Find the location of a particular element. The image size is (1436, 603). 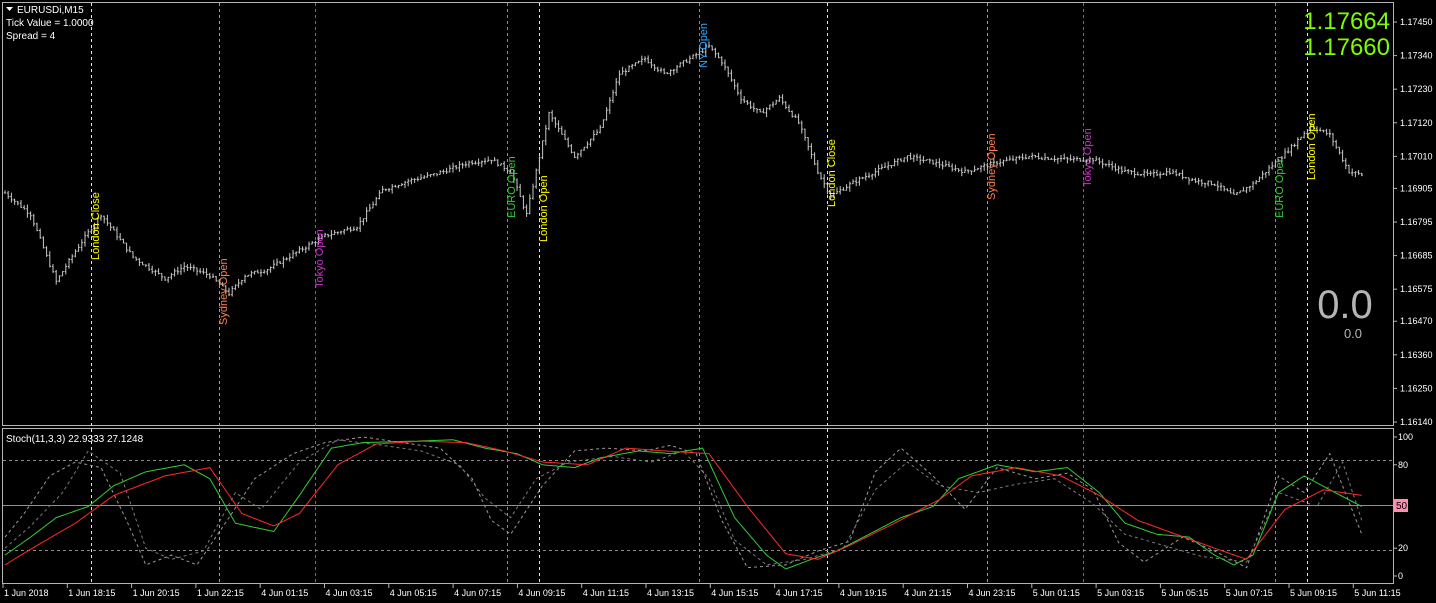

time-tick-label: 4 Jun 03:15 is located at coordinates (349, 593).